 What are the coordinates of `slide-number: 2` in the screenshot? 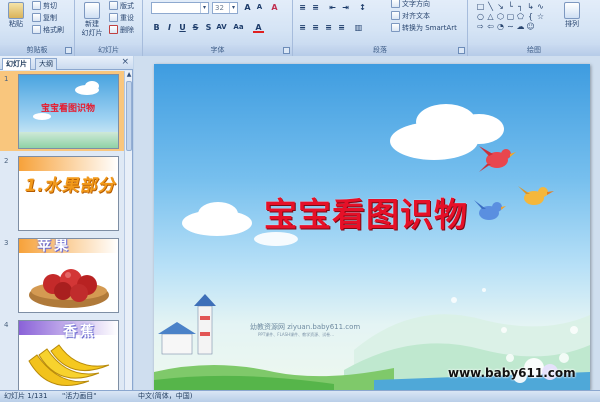 It's located at (6, 161).